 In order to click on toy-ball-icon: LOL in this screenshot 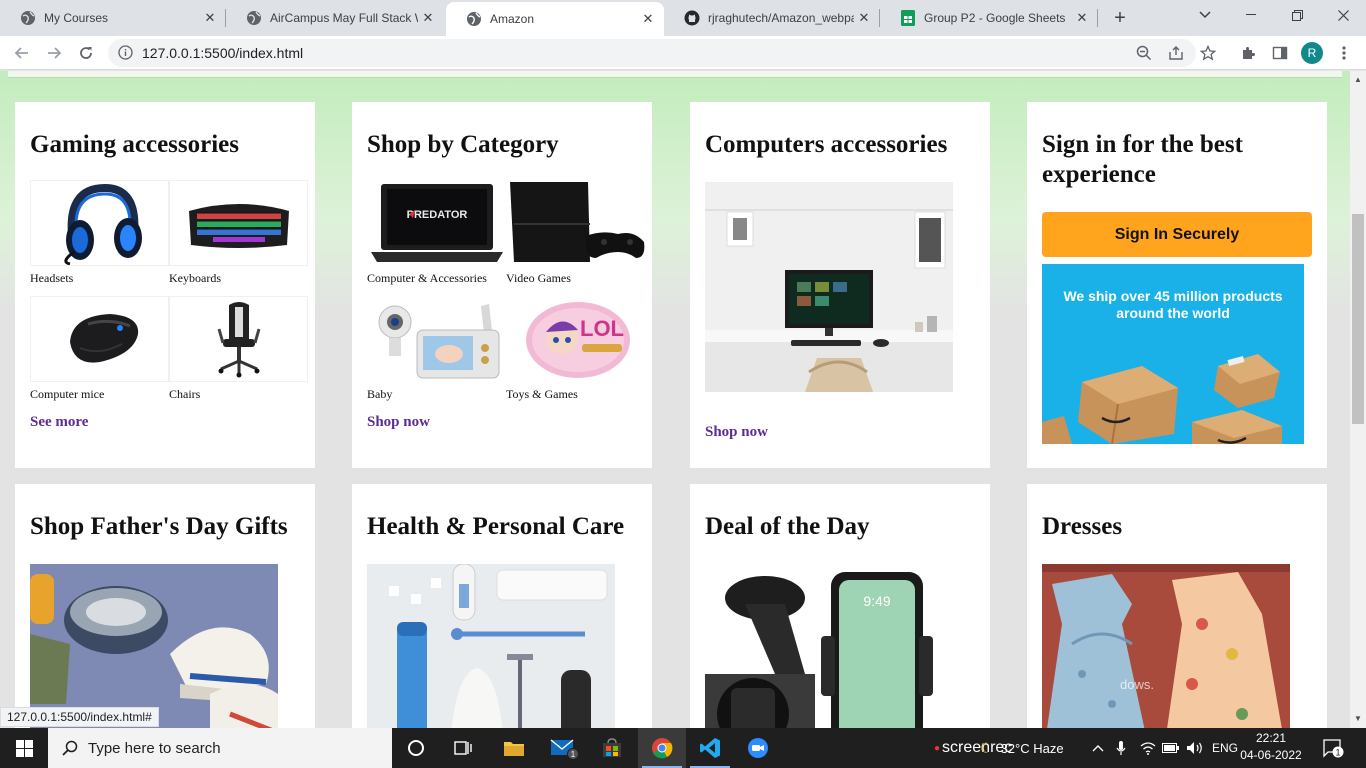, I will do `click(575, 339)`.